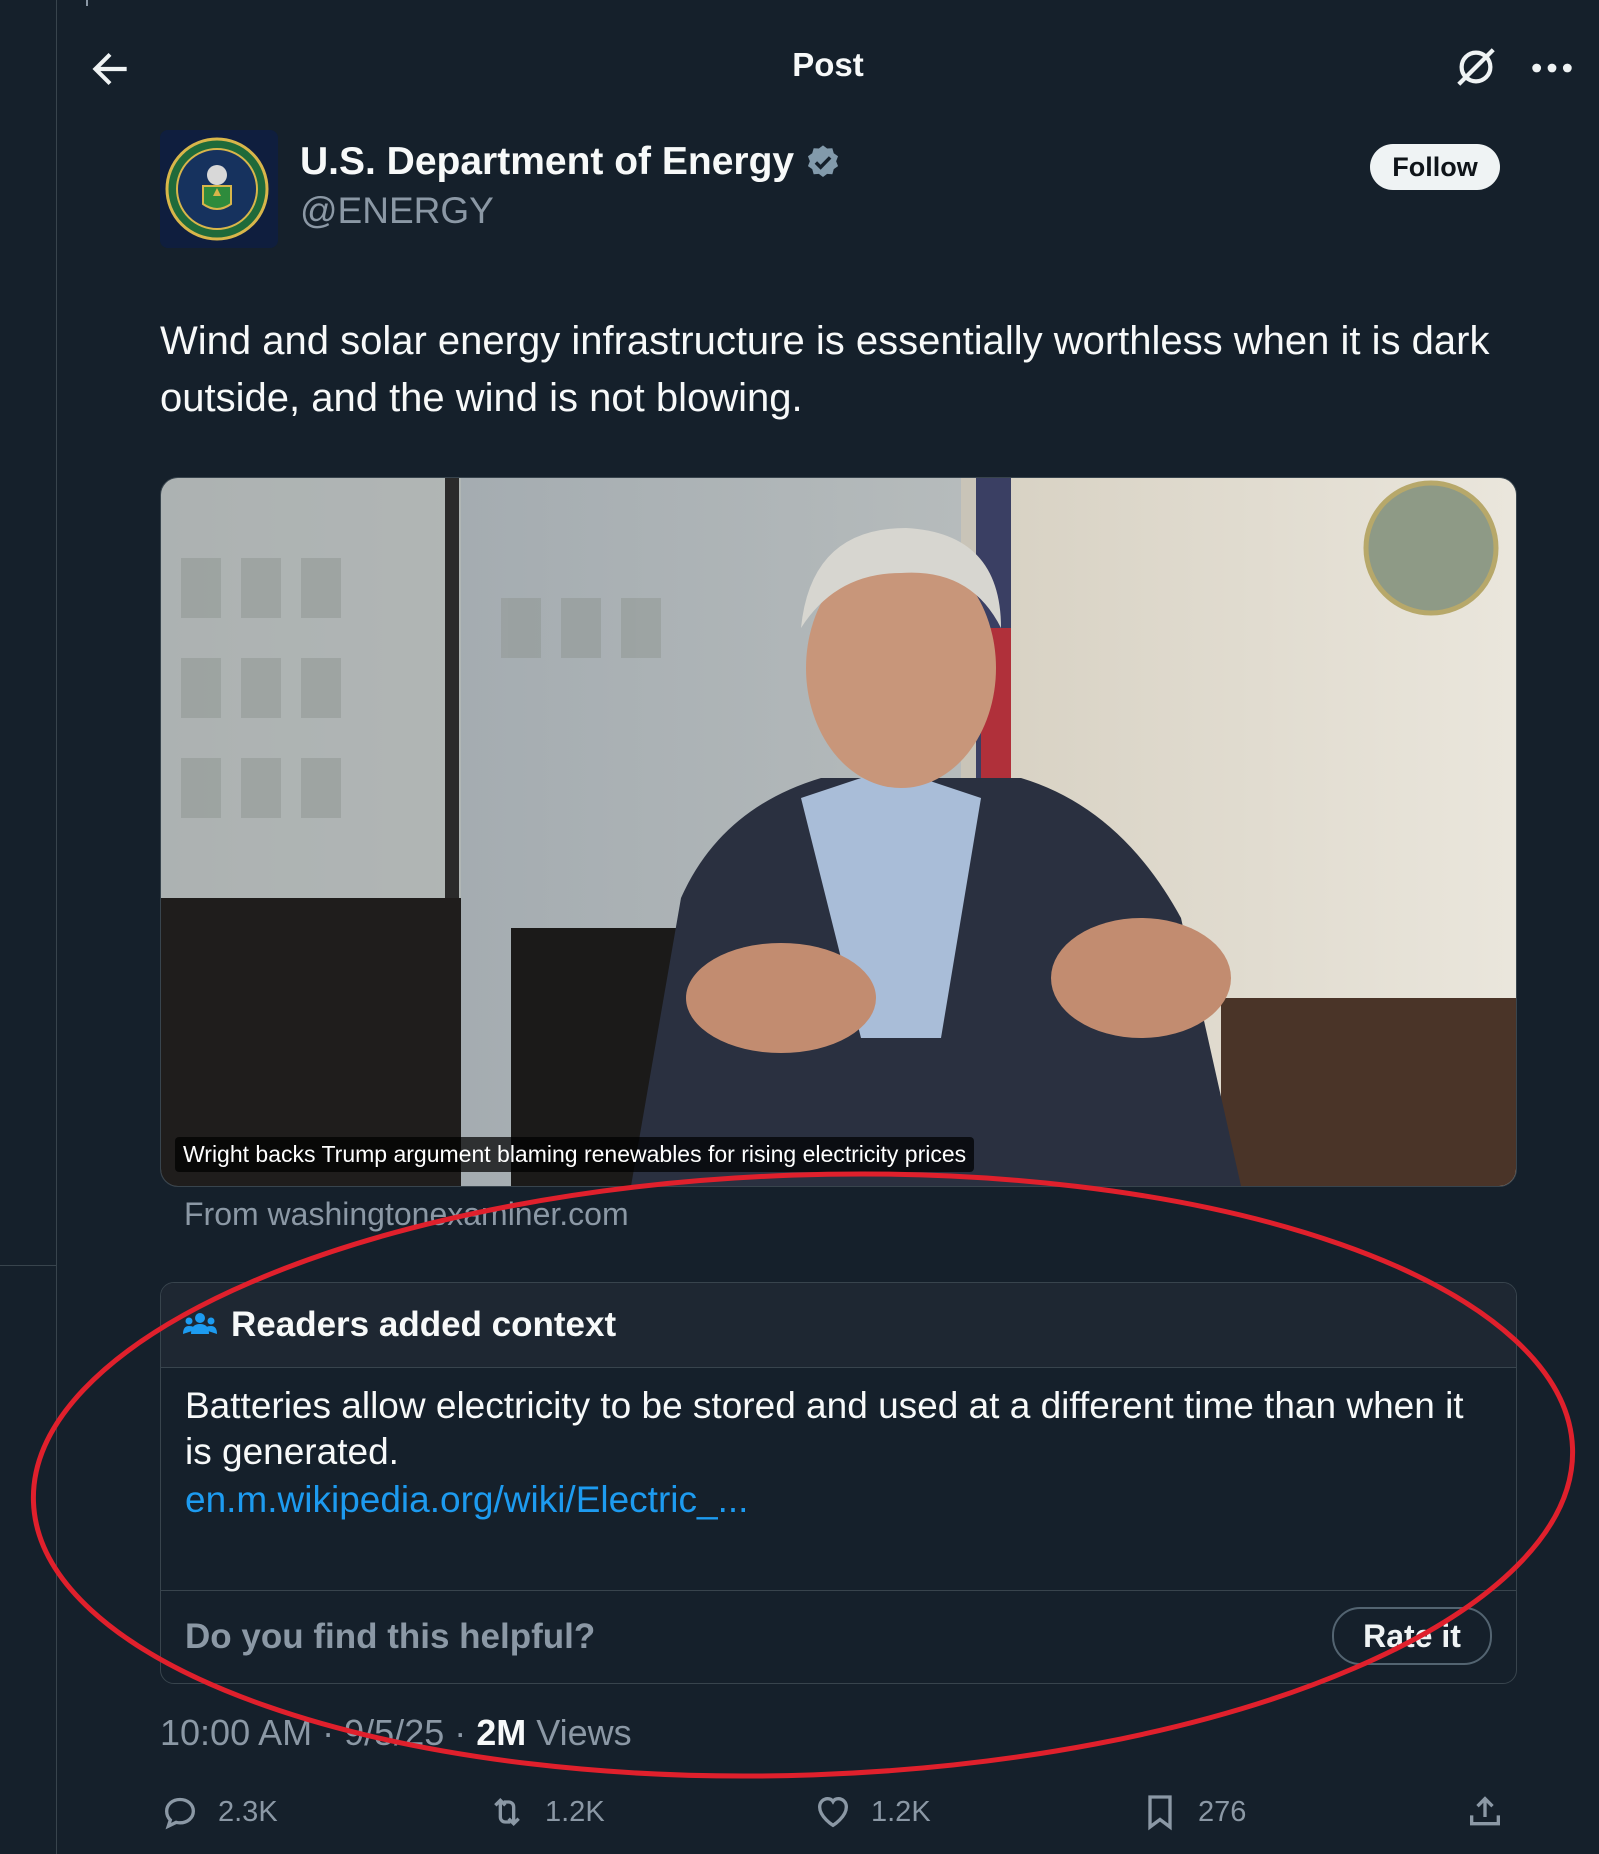  I want to click on note-title: Readers added context, so click(424, 1324).